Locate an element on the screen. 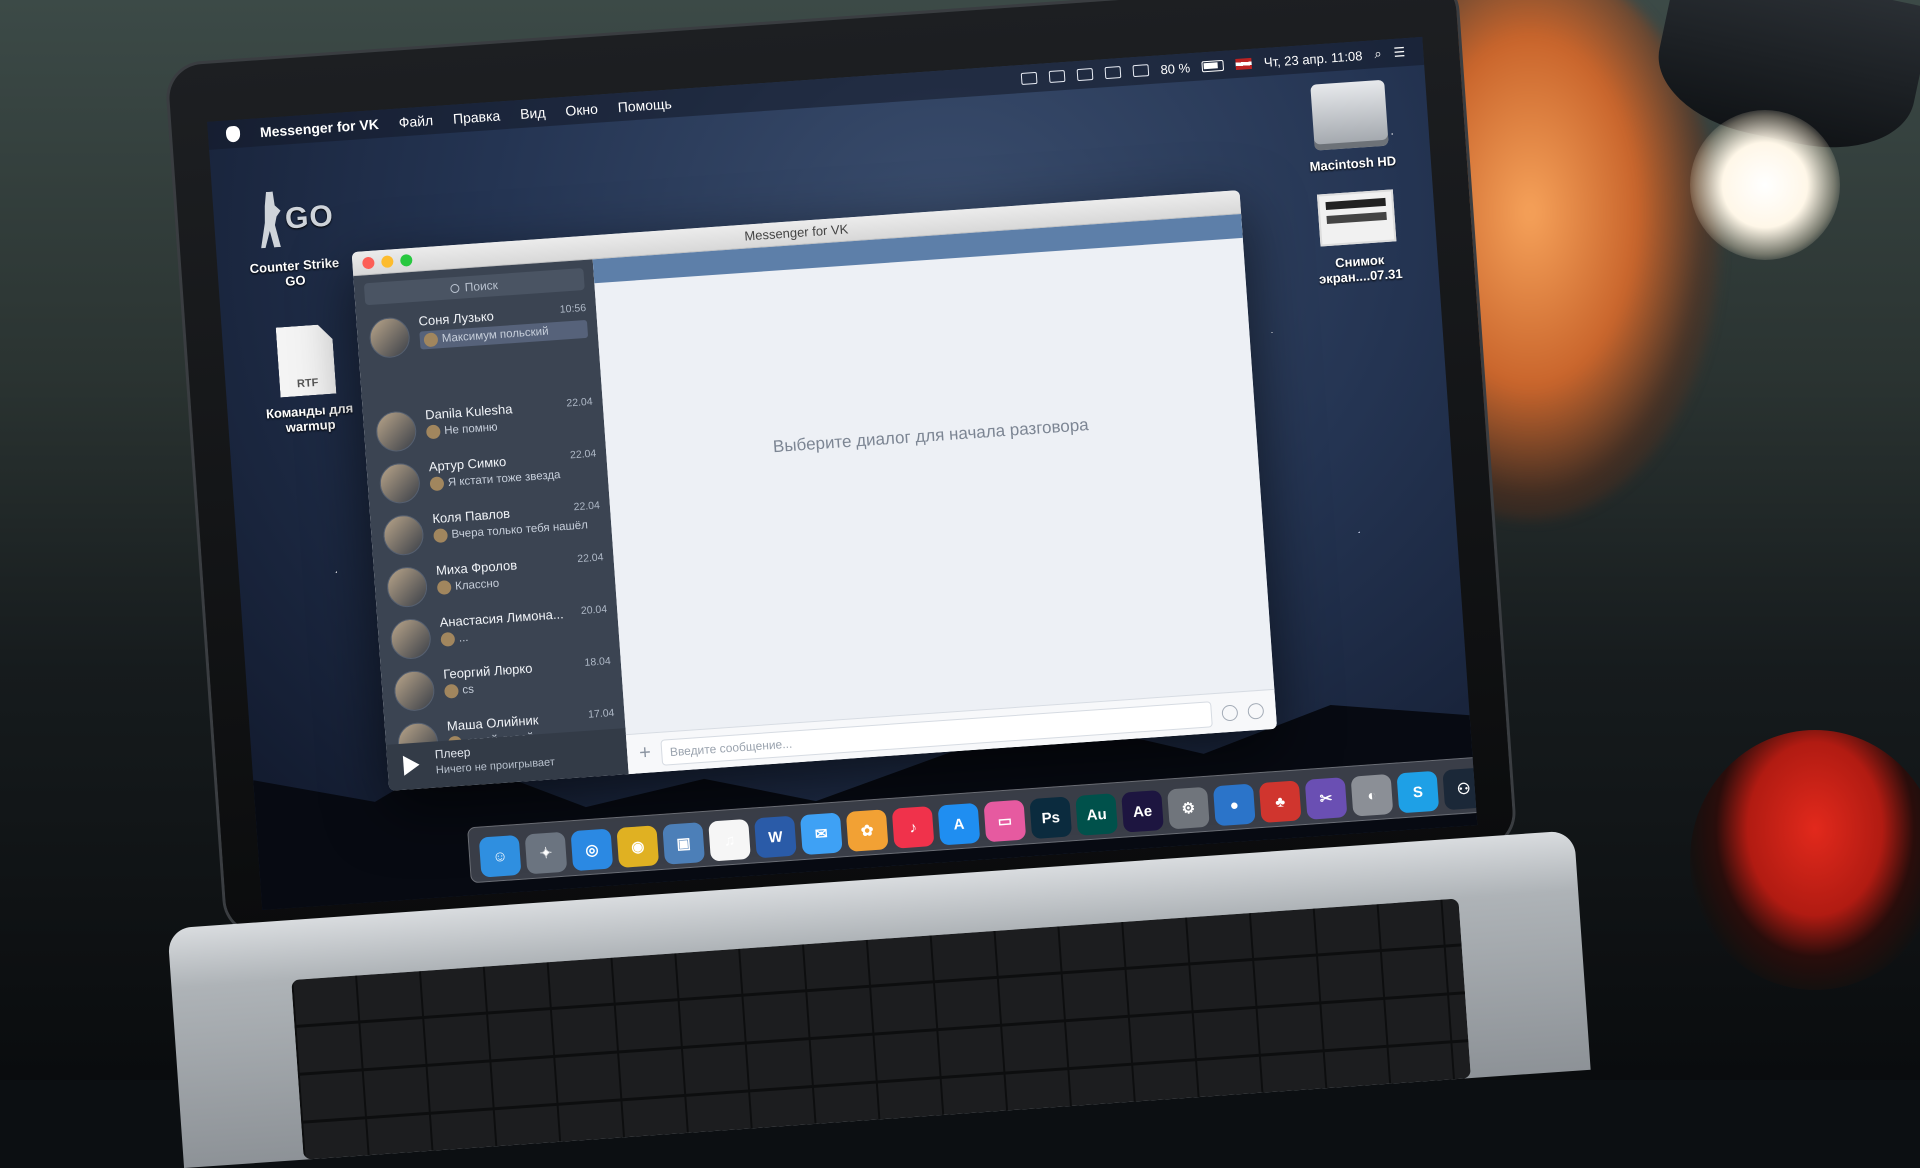 This screenshot has height=1168, width=1920. music-icon: ♪ is located at coordinates (913, 827).